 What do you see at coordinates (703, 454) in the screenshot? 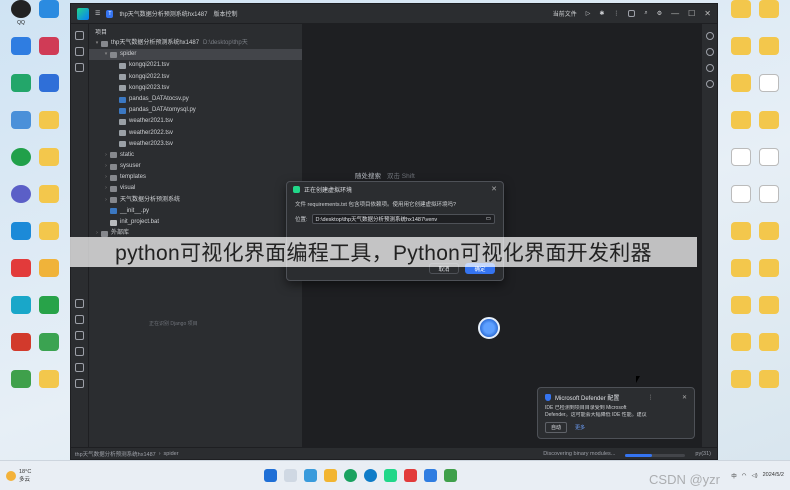
I see `python-interpreter: py(31)` at bounding box center [703, 454].